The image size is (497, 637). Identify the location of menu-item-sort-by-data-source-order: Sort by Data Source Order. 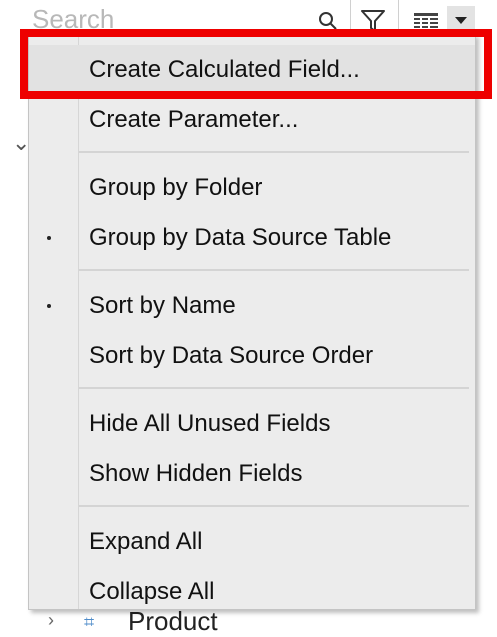
(252, 356).